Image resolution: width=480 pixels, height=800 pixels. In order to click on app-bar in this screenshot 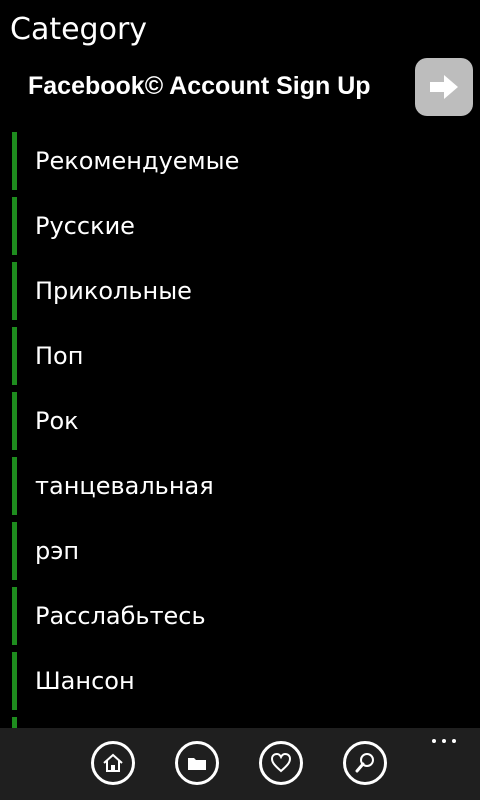, I will do `click(240, 764)`.